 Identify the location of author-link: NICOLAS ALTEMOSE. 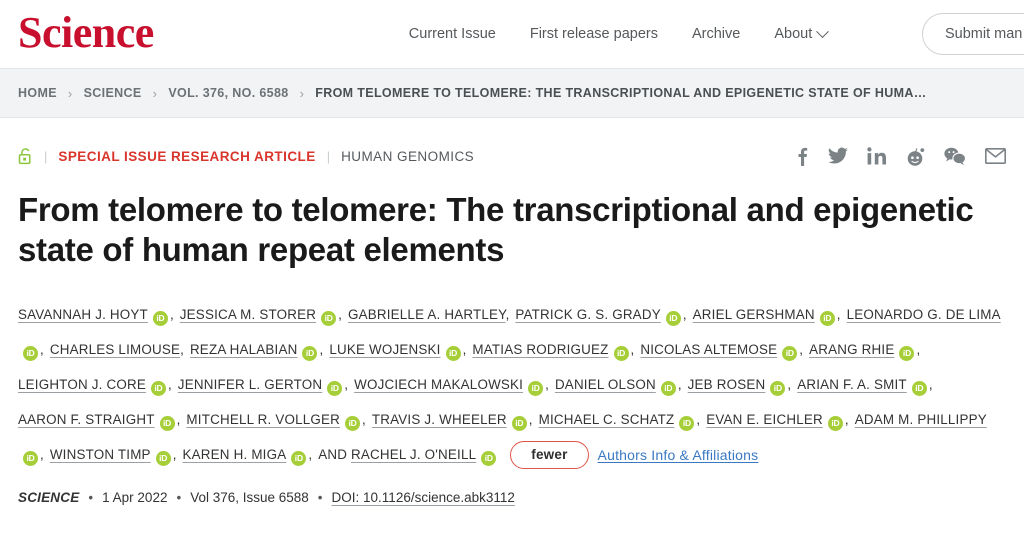
(708, 349).